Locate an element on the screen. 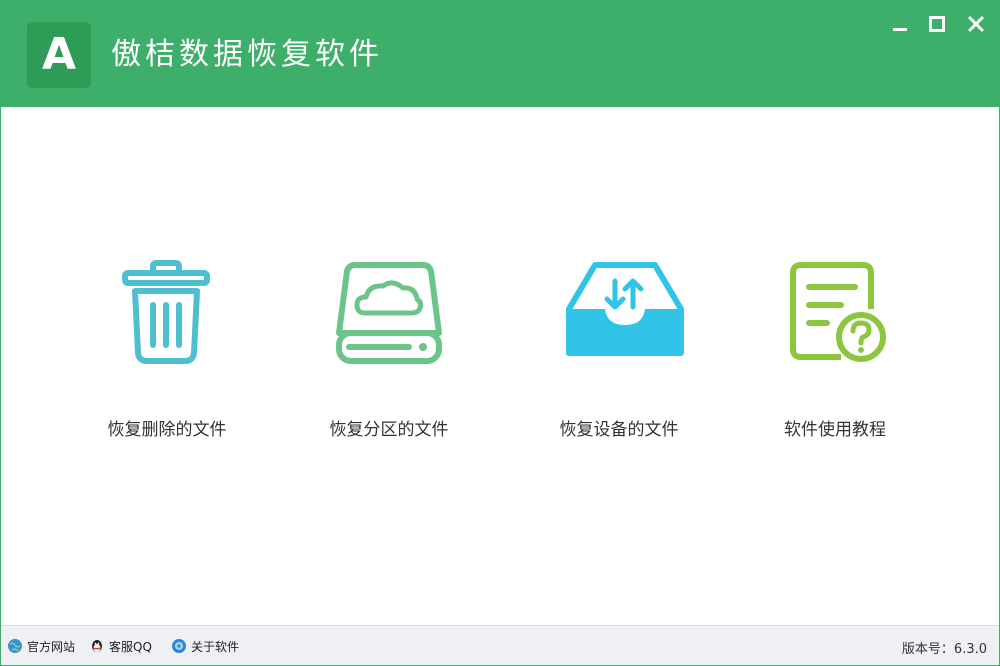 The image size is (1000, 666). maximize-button is located at coordinates (937, 24).